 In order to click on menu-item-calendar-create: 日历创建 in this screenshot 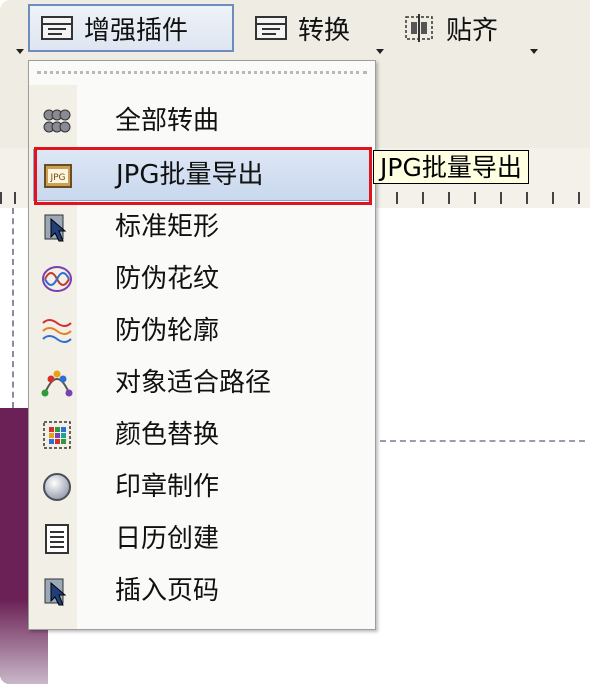, I will do `click(202, 539)`.